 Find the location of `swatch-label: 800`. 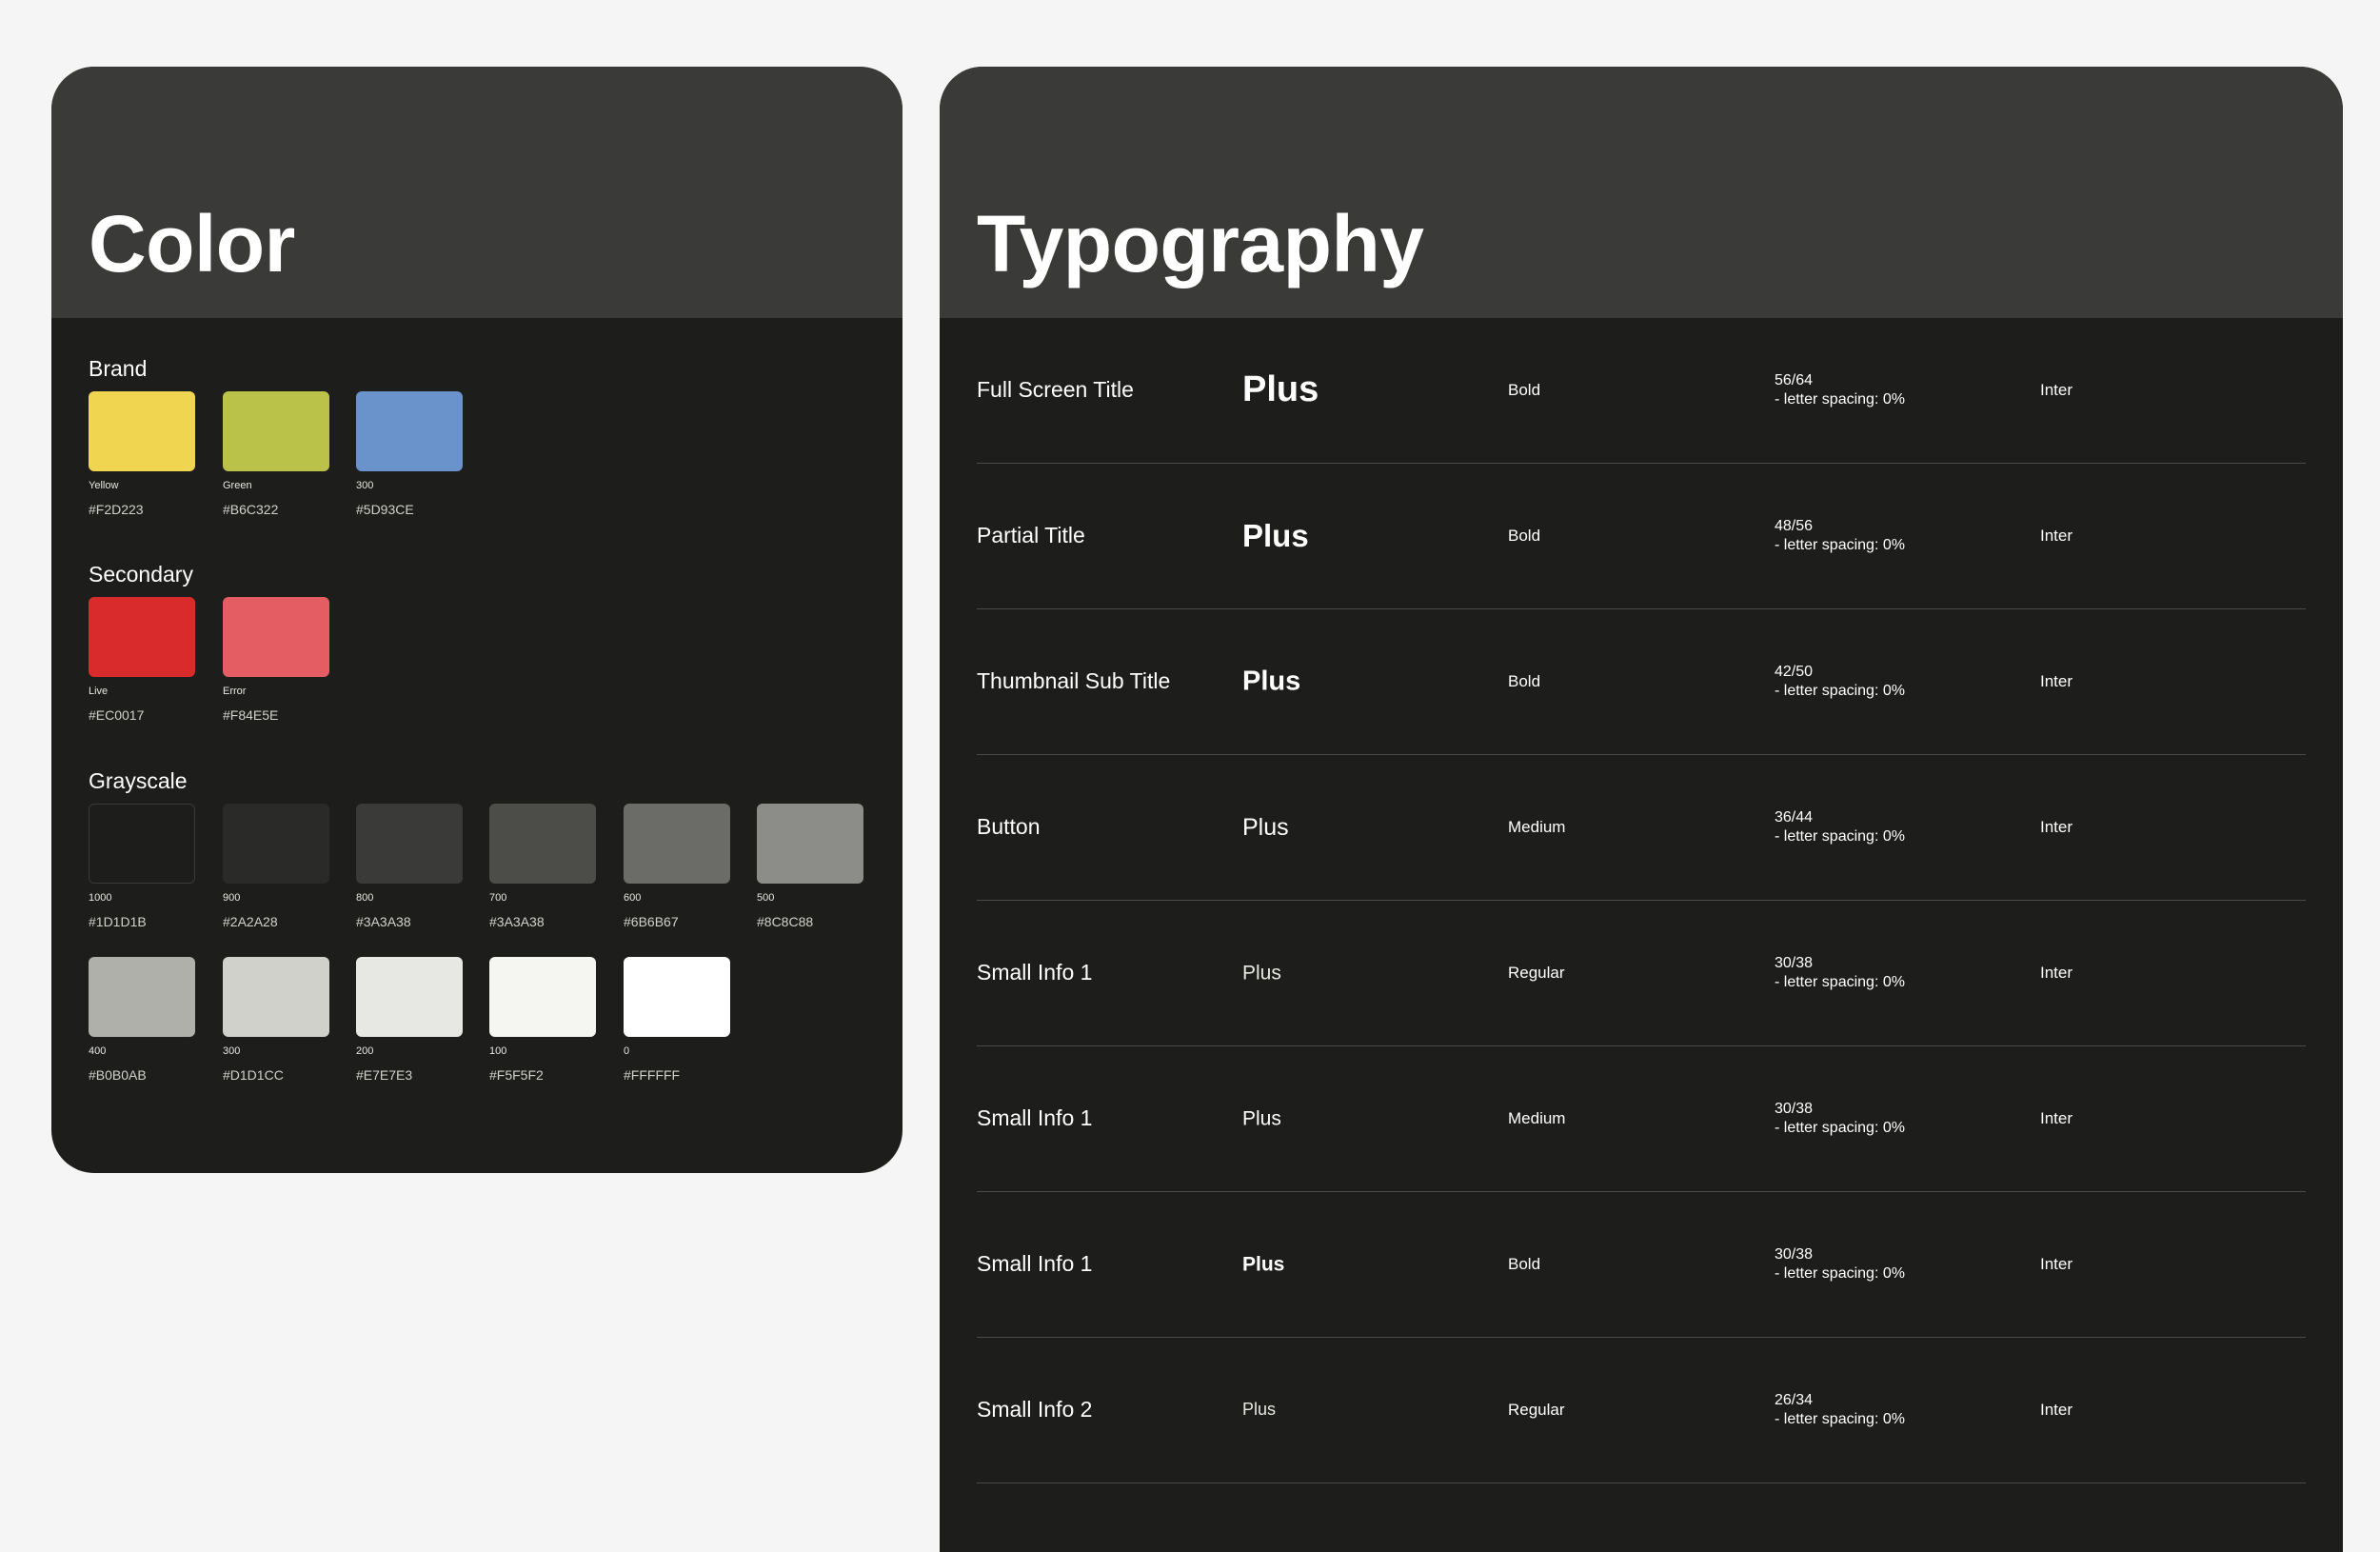

swatch-label: 800 is located at coordinates (365, 898).